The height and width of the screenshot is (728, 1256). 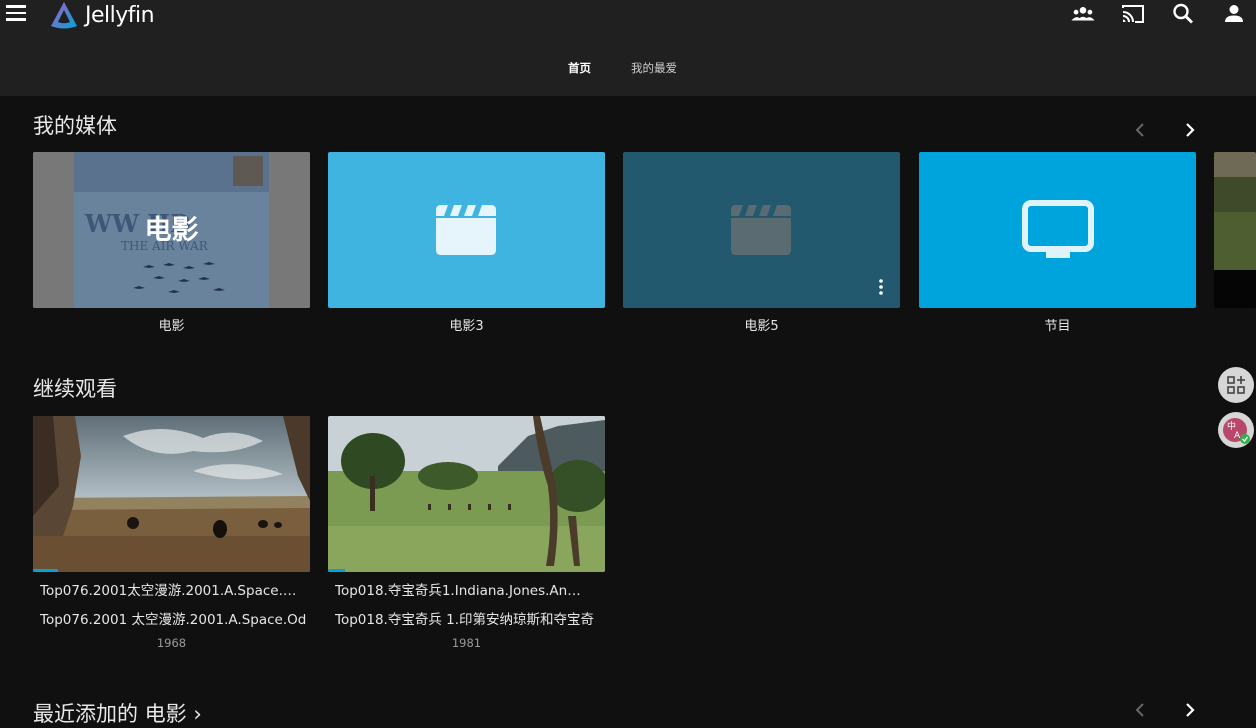 I want to click on app-logo: Jellyfin, so click(x=102, y=15).